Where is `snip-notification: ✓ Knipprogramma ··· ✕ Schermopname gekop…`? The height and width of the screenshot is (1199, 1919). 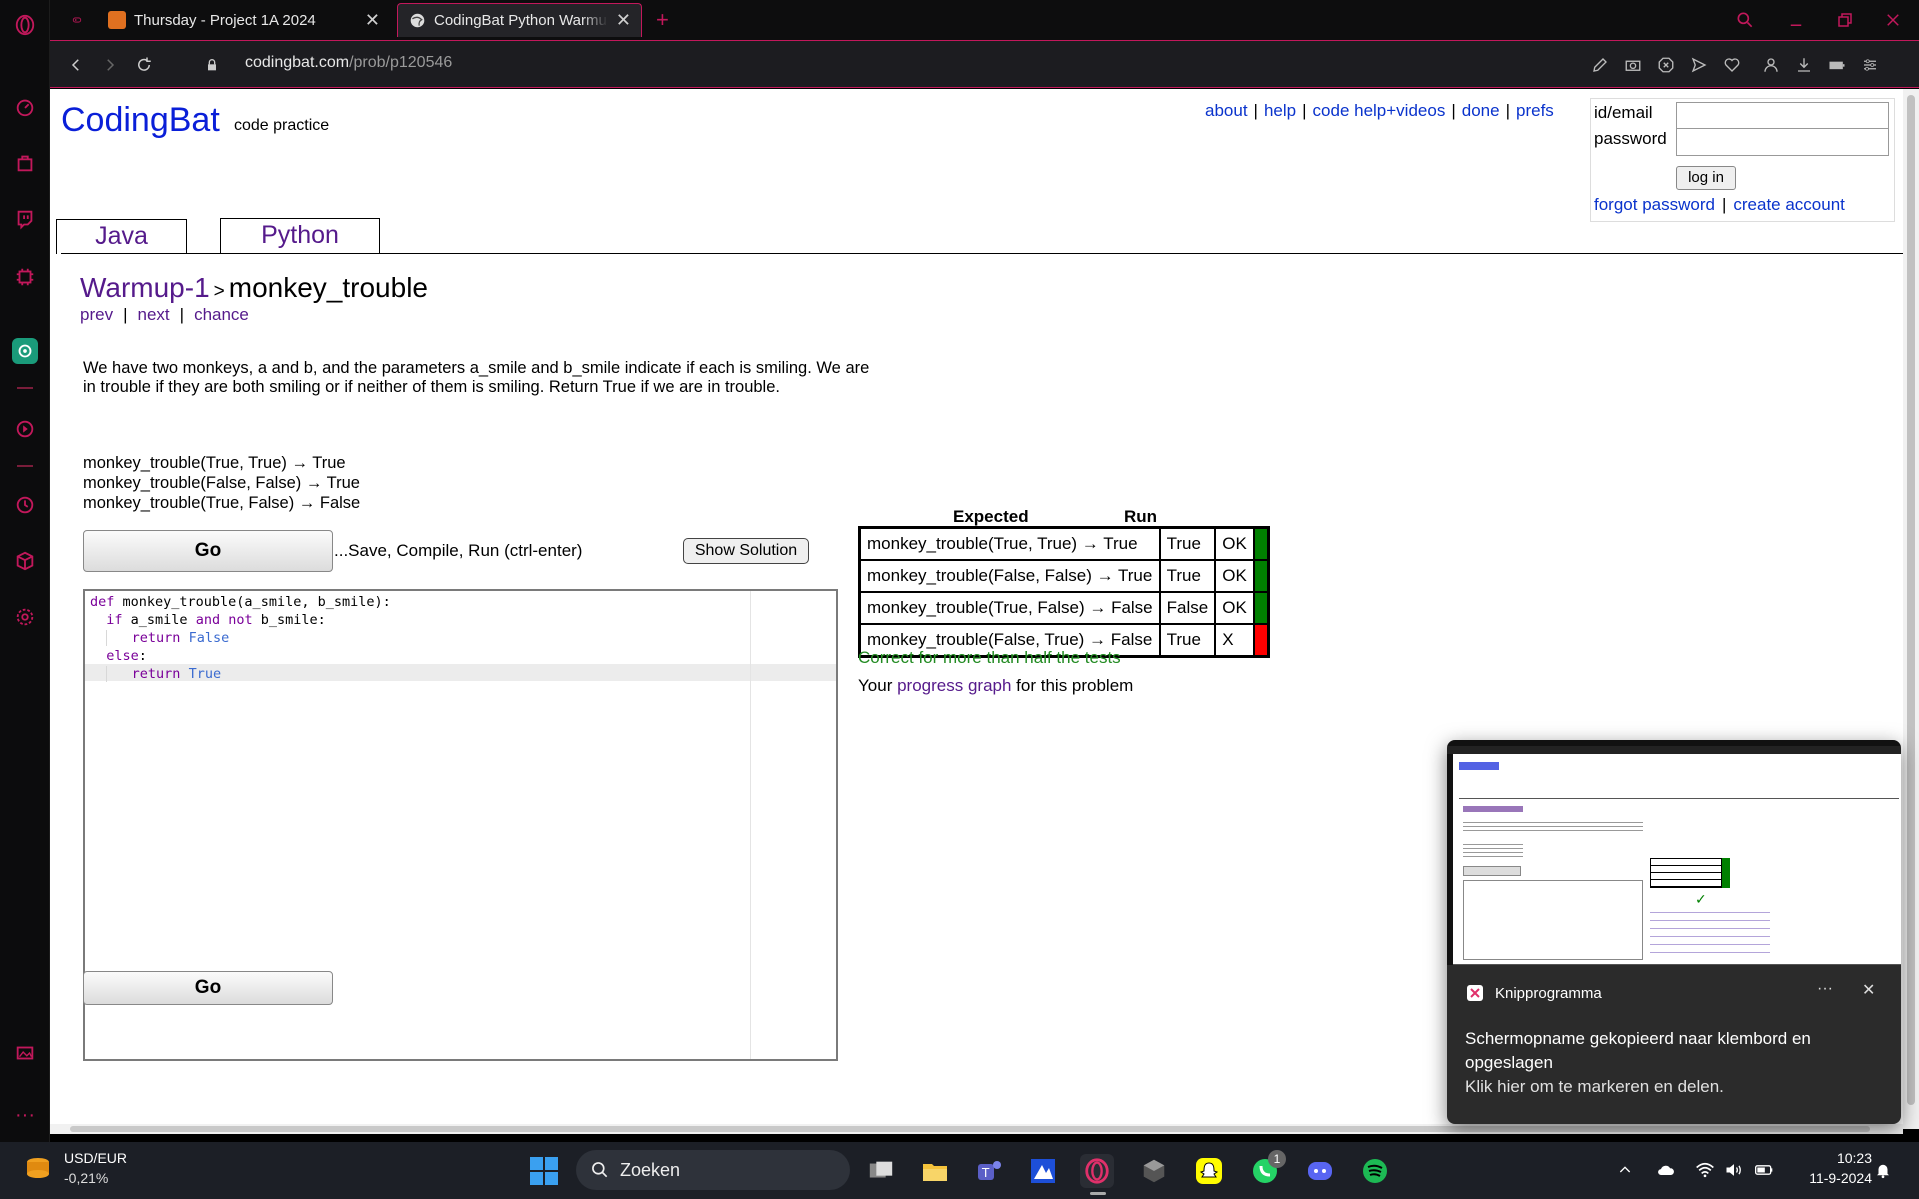 snip-notification: ✓ Knipprogramma ··· ✕ Schermopname gekop… is located at coordinates (1674, 932).